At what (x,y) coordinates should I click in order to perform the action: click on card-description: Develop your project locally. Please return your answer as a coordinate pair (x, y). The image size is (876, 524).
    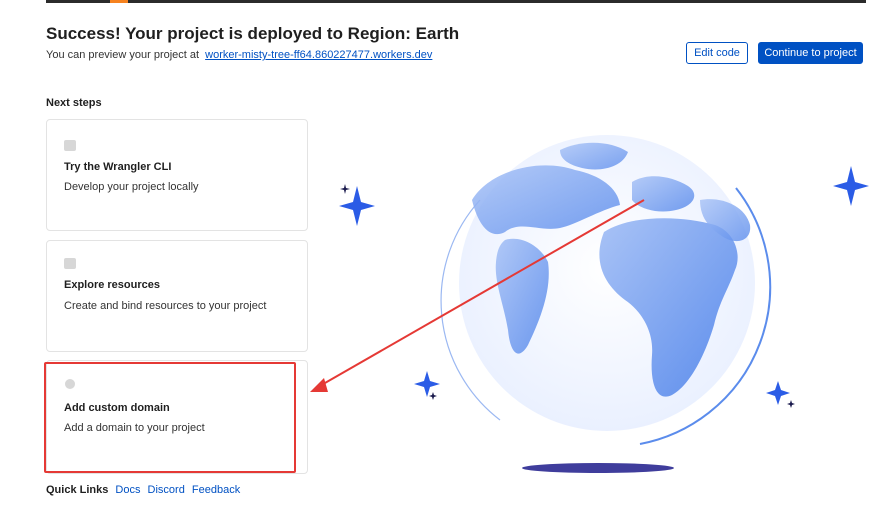
    Looking at the image, I should click on (131, 187).